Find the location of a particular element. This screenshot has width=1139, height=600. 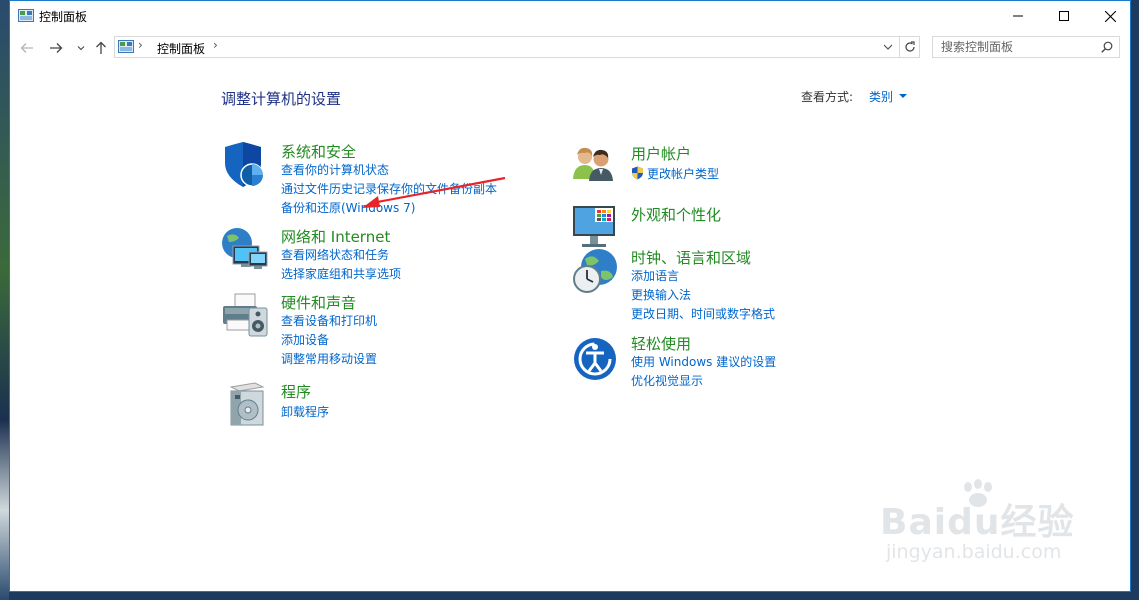

arrow-up-icon is located at coordinates (101, 47).